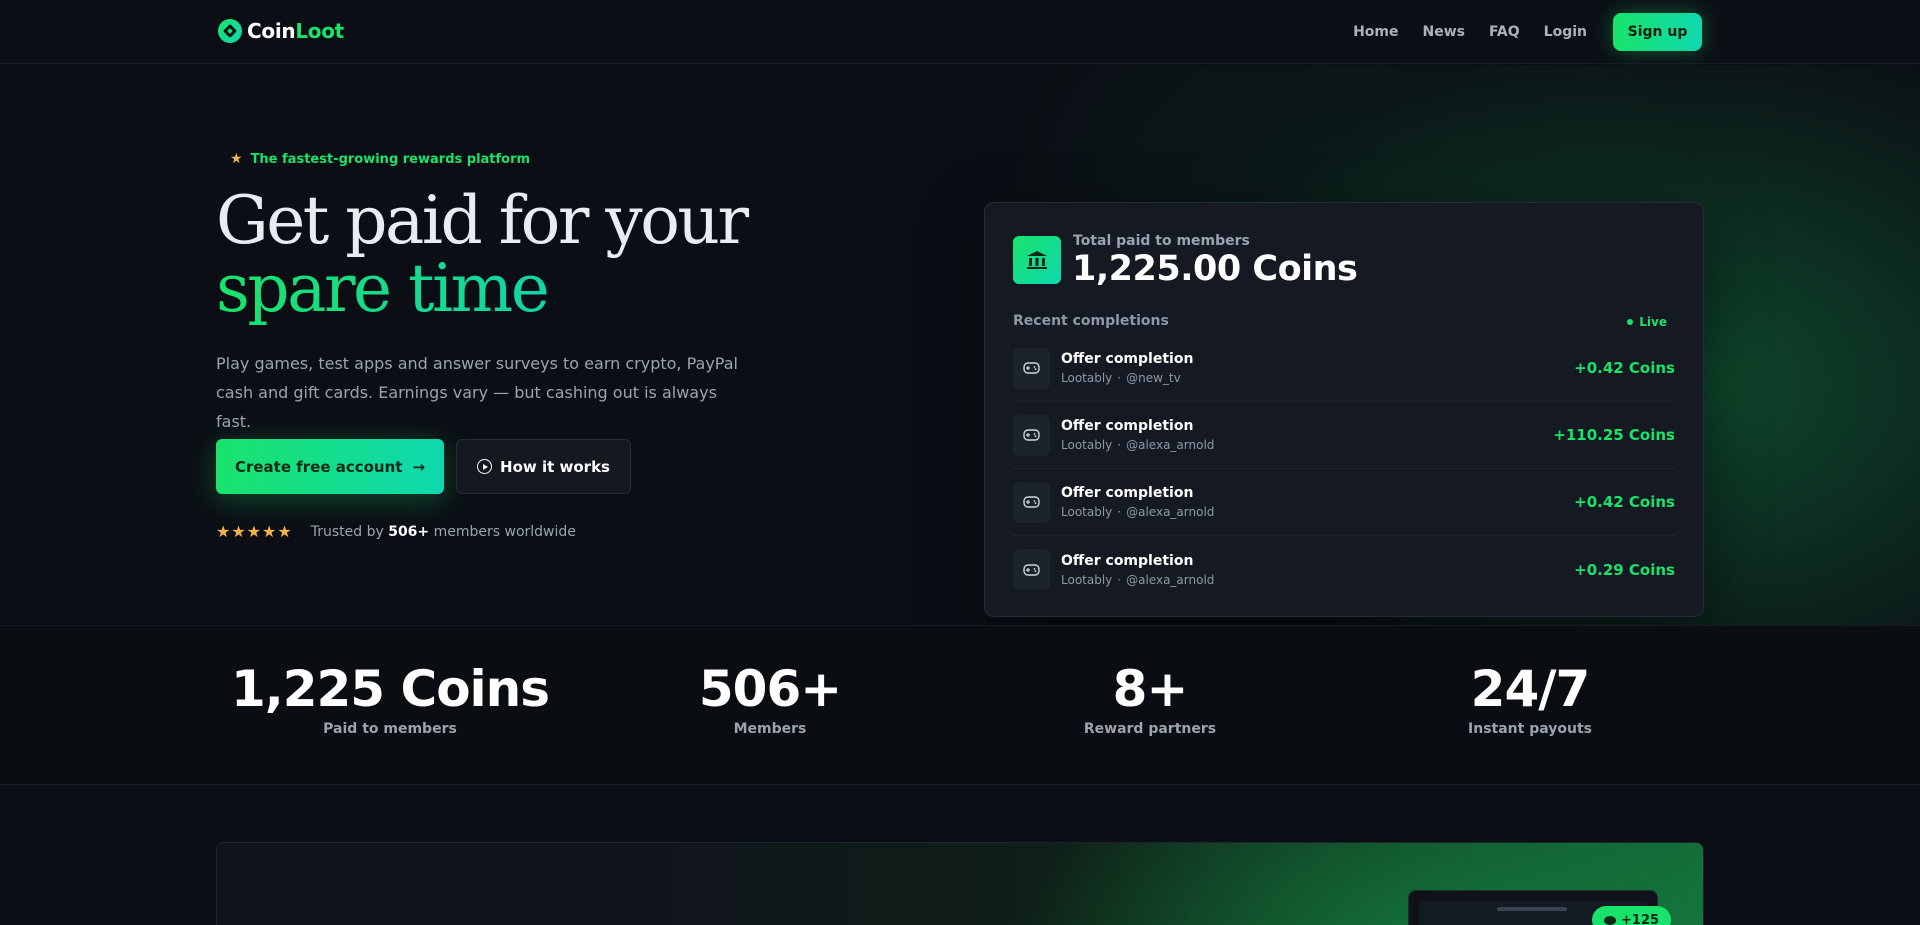  I want to click on headline-accent: spare time, so click(383, 288).